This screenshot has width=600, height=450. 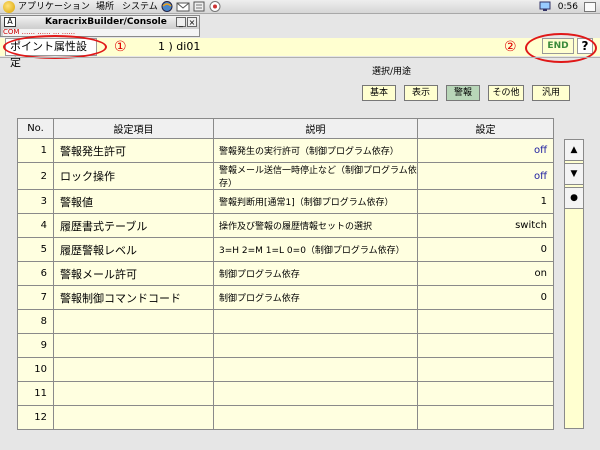 I want to click on table-row: 10, so click(x=285, y=369).